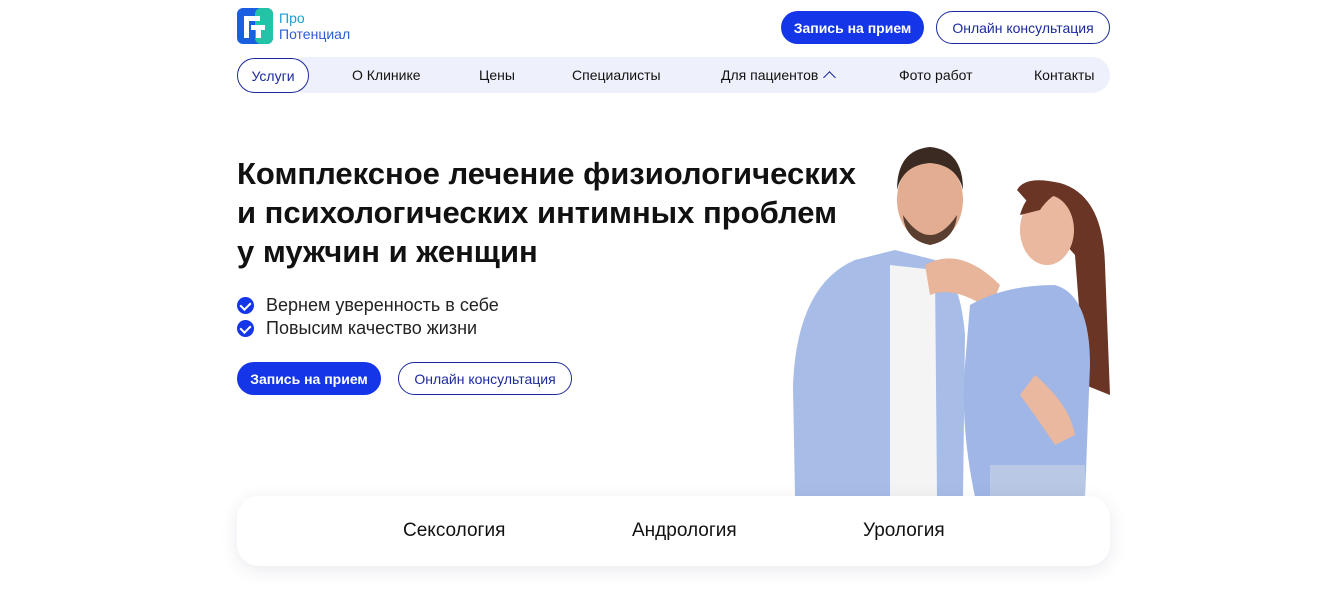 The height and width of the screenshot is (591, 1340). What do you see at coordinates (770, 75) in the screenshot?
I see `nav-item-for-patients-label: Для пациентов` at bounding box center [770, 75].